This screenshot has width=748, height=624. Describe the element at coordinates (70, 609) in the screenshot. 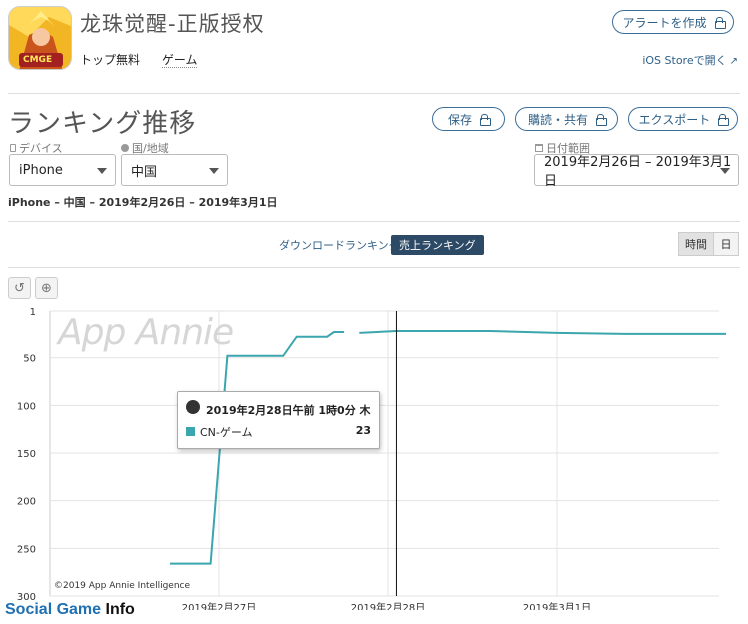

I see `social-game-info-watermark: Social Game Info` at that location.